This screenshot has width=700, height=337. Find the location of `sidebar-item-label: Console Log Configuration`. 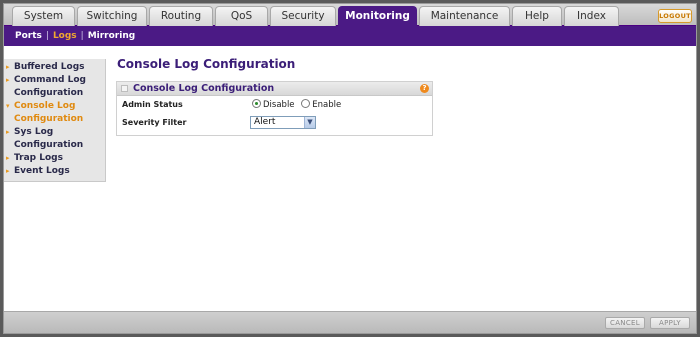

sidebar-item-label: Console Log Configuration is located at coordinates (49, 112).